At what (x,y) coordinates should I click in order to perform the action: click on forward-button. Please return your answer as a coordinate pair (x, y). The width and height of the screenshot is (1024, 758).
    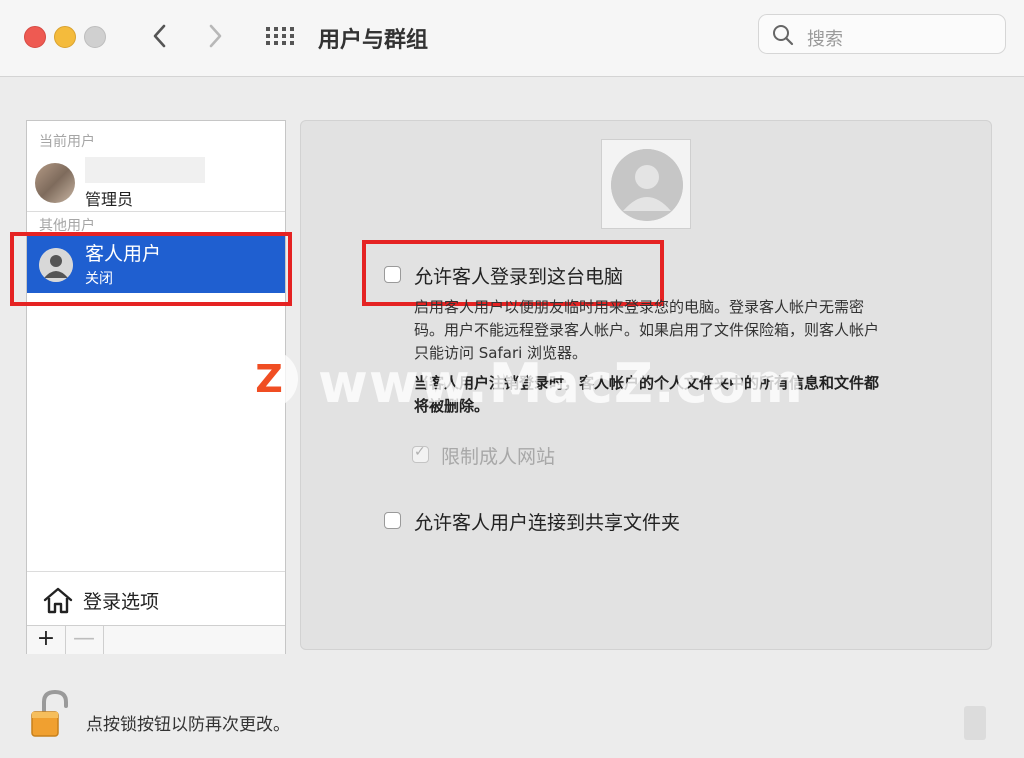
    Looking at the image, I should click on (215, 36).